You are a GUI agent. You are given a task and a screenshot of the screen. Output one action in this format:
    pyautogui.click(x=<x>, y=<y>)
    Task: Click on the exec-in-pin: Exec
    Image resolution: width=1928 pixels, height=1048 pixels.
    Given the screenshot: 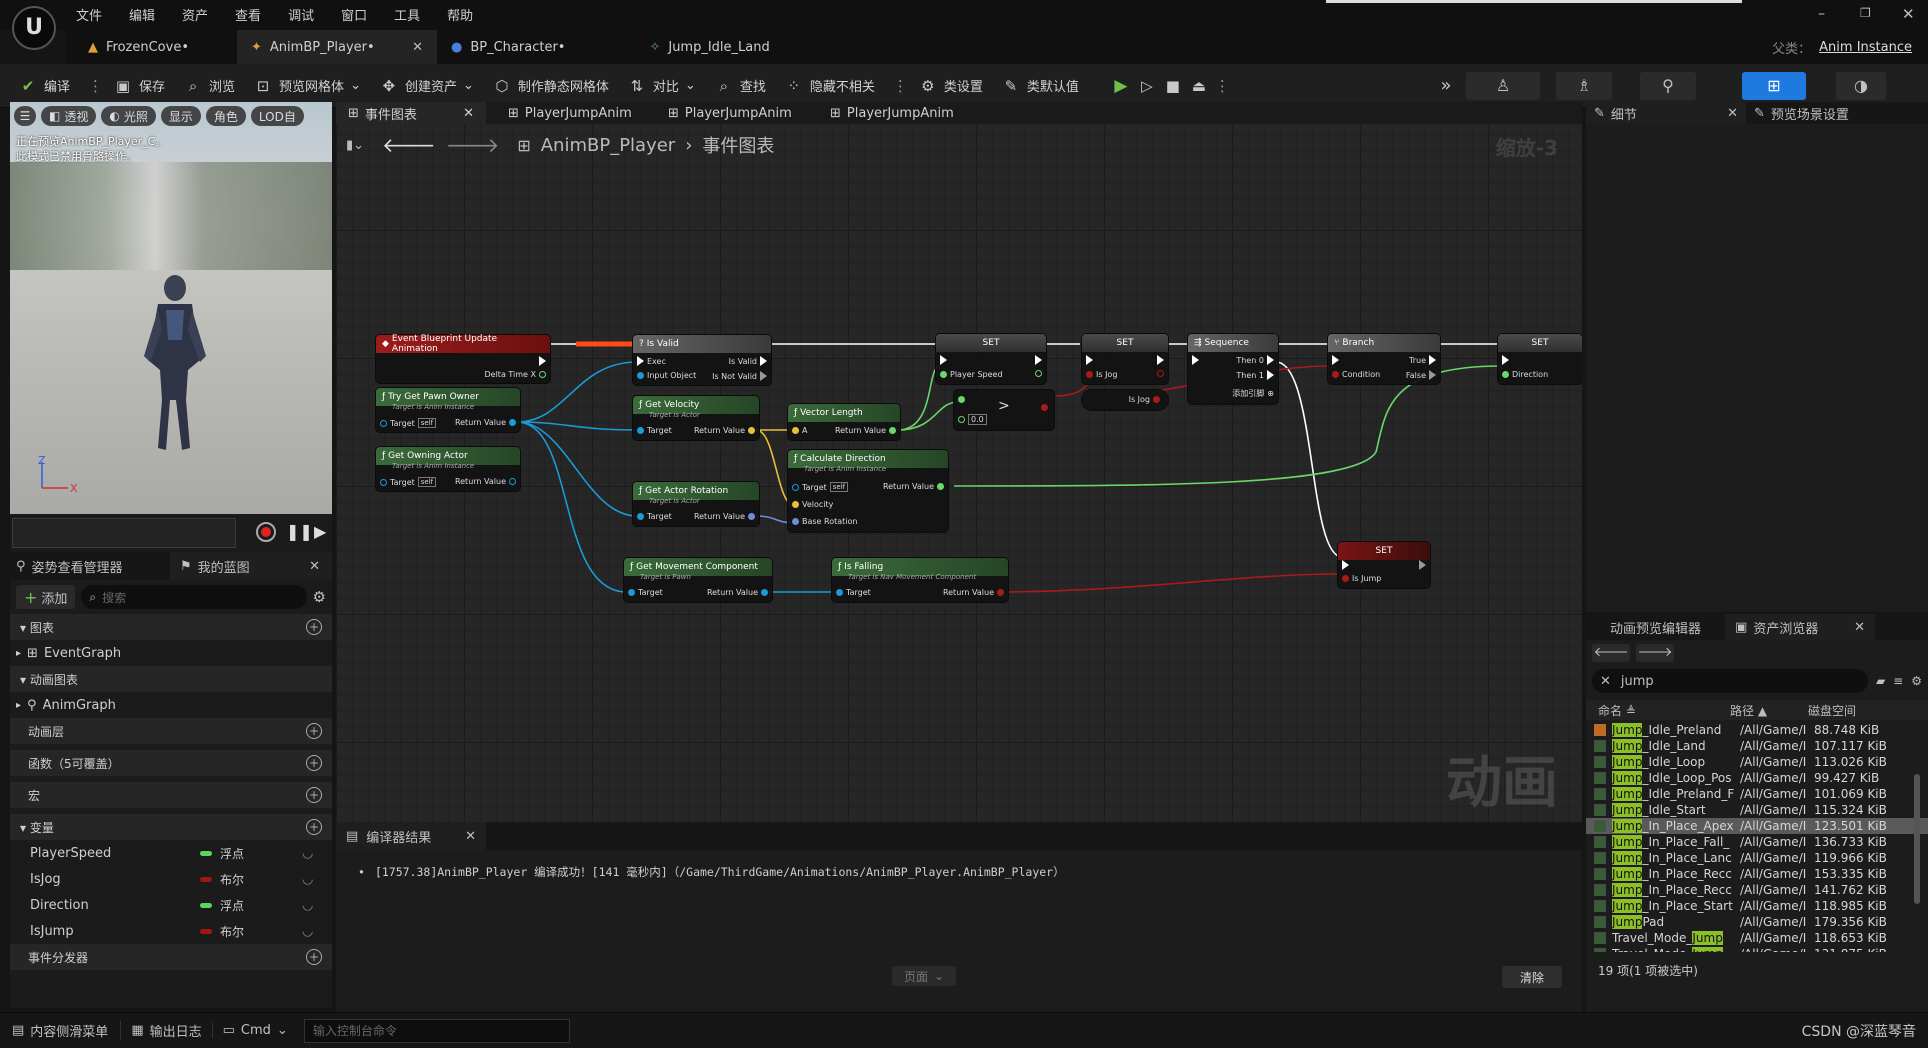 What is the action you would take?
    pyautogui.click(x=651, y=361)
    